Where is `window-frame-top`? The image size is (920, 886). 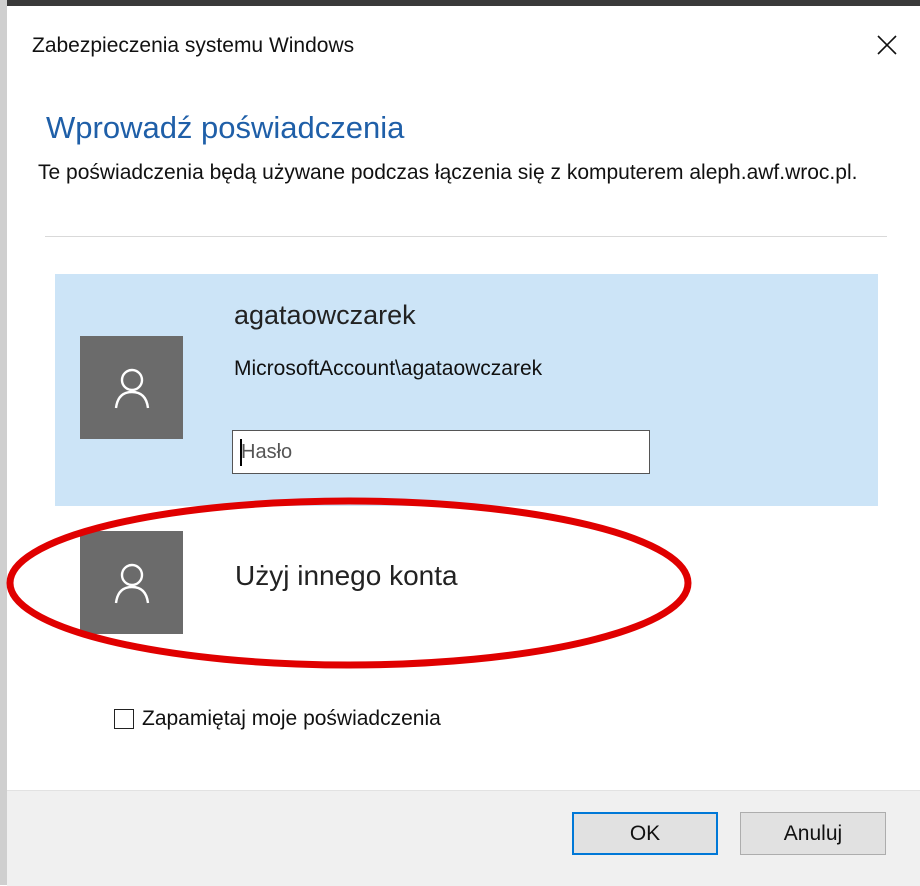
window-frame-top is located at coordinates (460, 3).